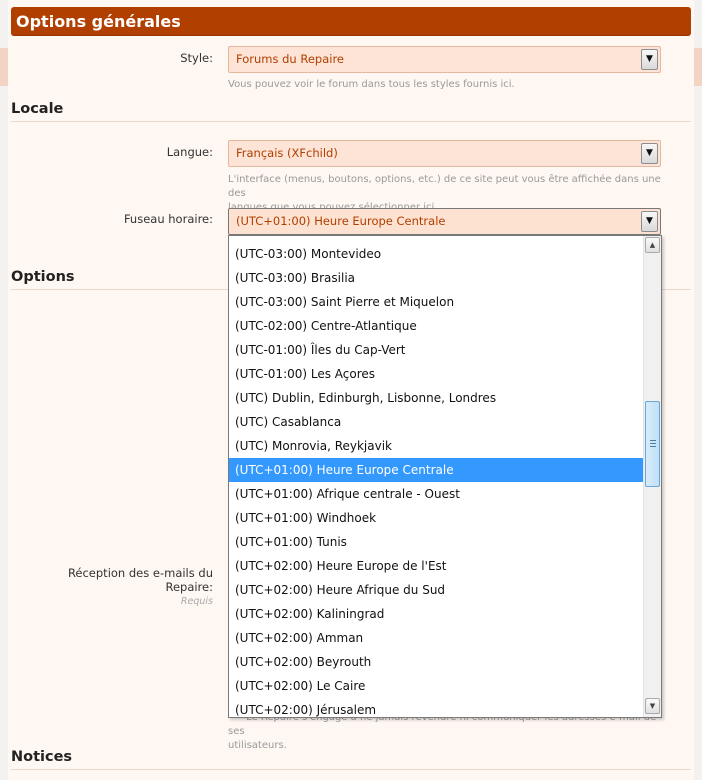 This screenshot has width=702, height=780. What do you see at coordinates (436, 374) in the screenshot?
I see `timezone-option: (UTC-01:00) Les Açores` at bounding box center [436, 374].